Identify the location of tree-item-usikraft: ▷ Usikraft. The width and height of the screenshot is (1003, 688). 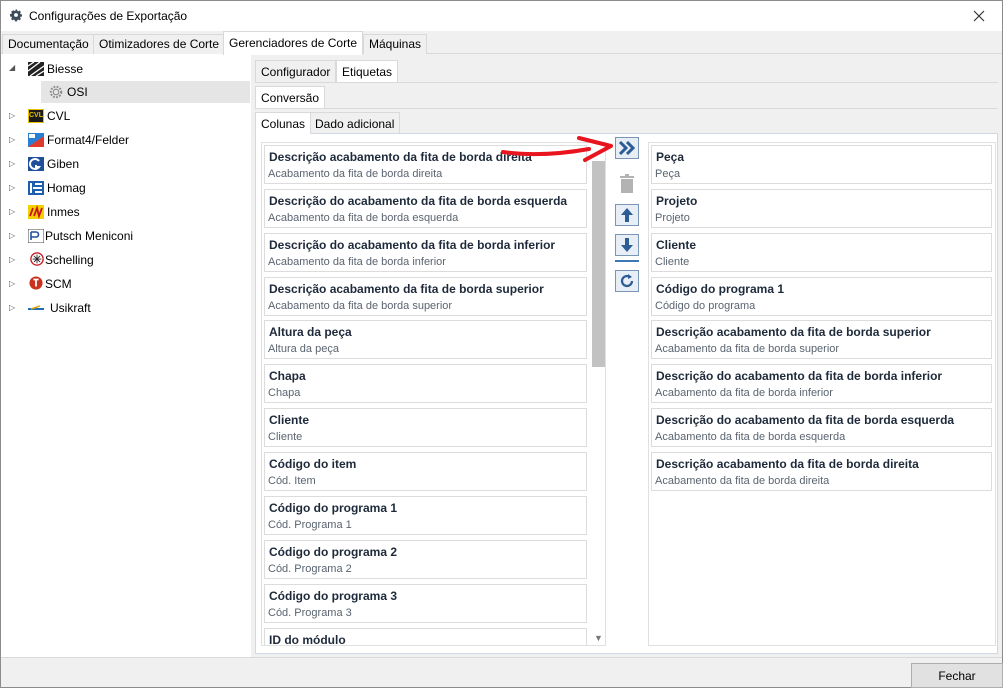
(126, 308).